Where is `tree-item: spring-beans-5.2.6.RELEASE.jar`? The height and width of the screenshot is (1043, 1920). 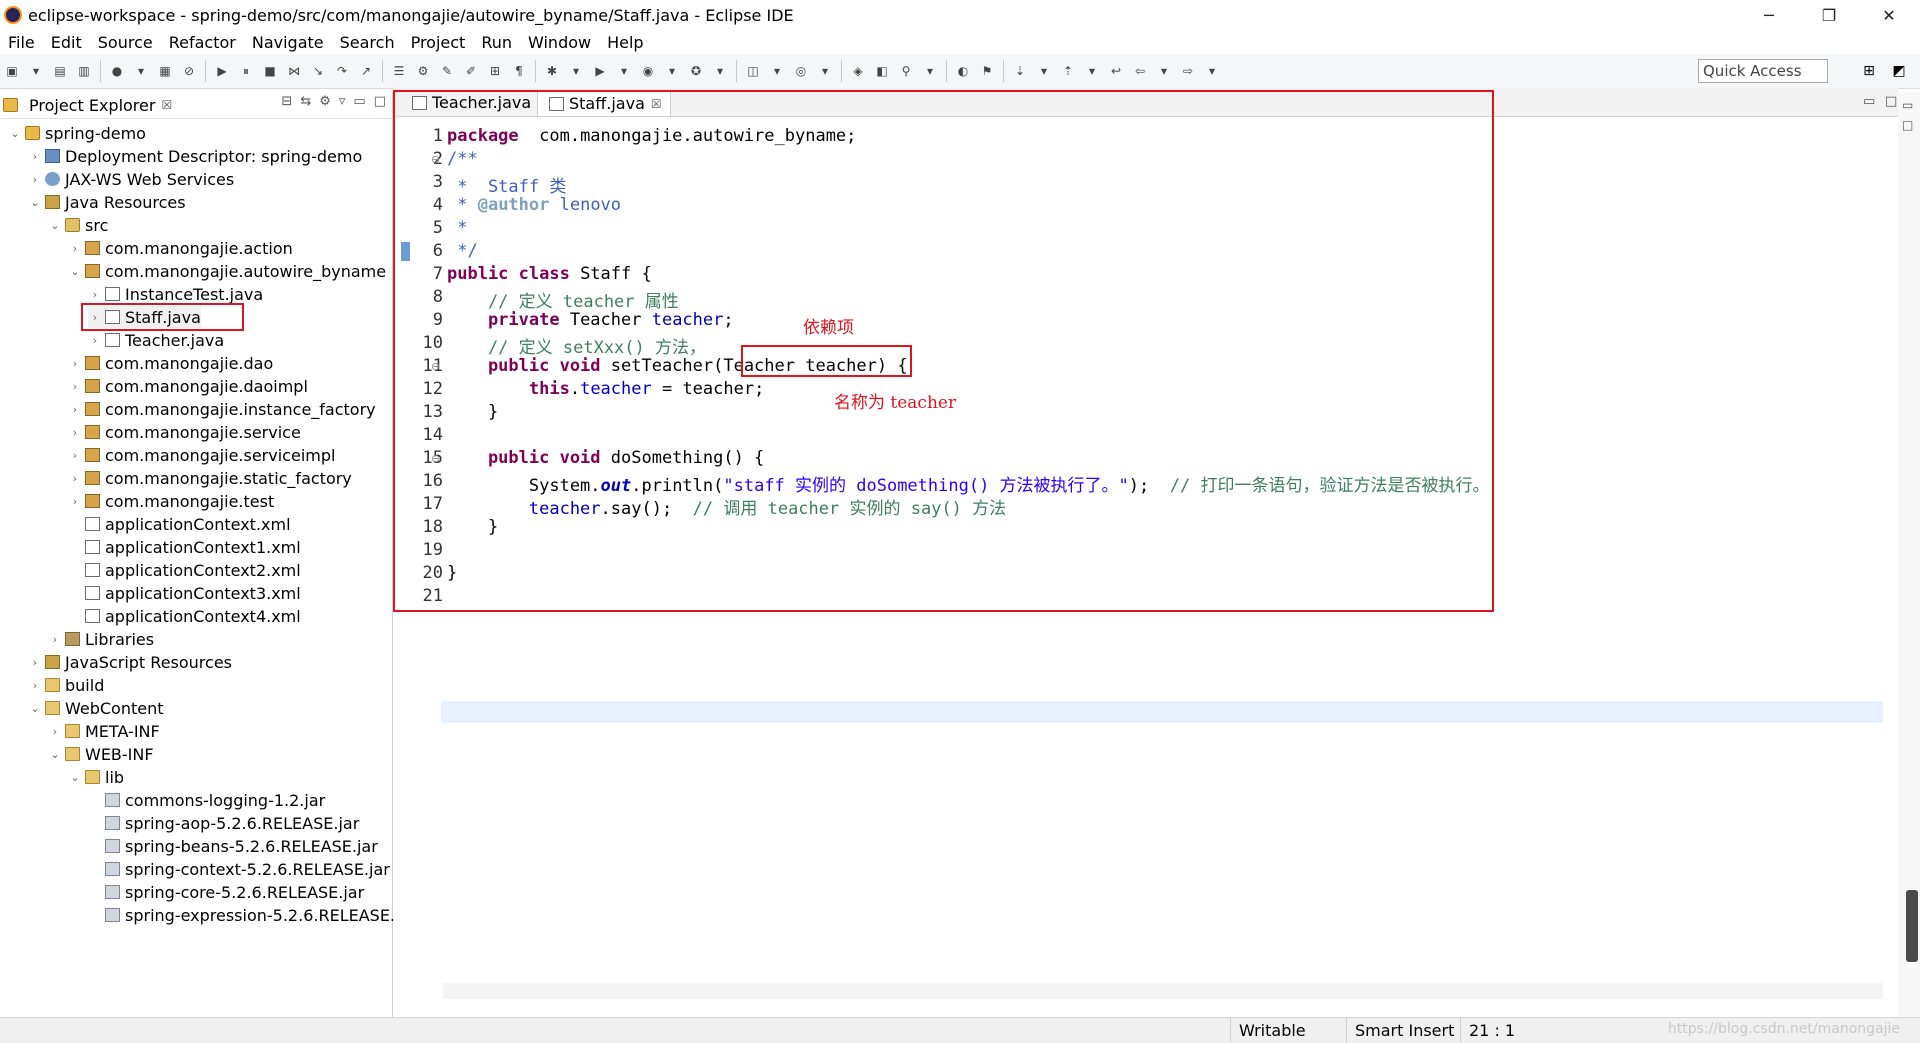 tree-item: spring-beans-5.2.6.RELEASE.jar is located at coordinates (233, 846).